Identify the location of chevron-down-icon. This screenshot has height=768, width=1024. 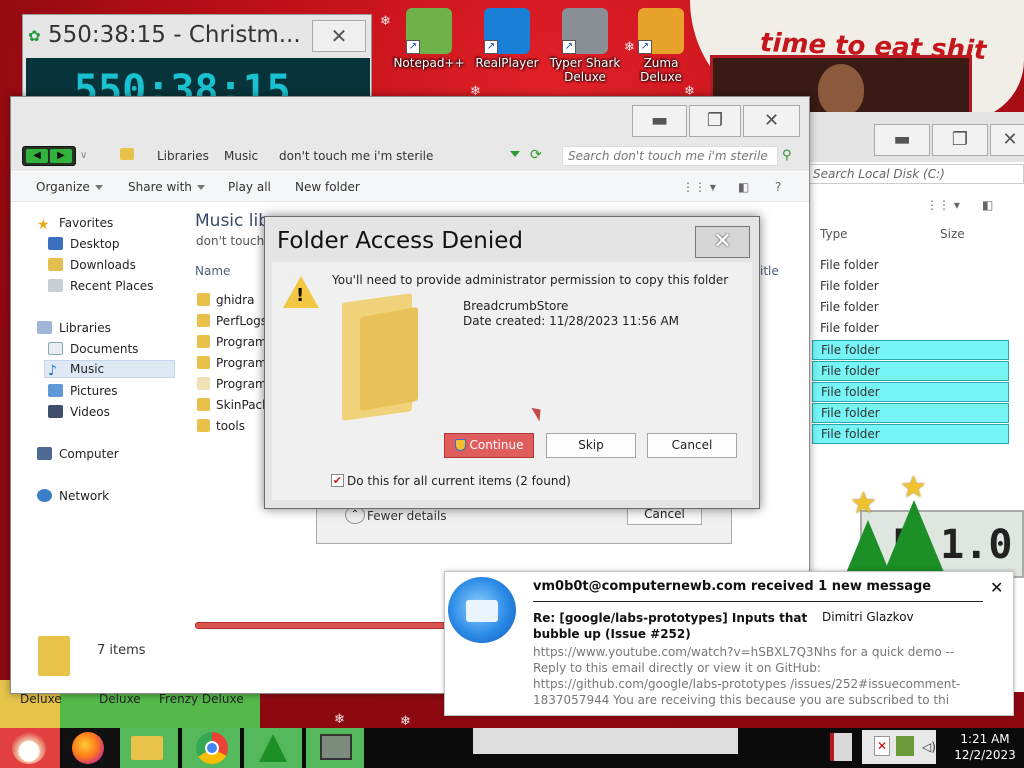
(200, 187).